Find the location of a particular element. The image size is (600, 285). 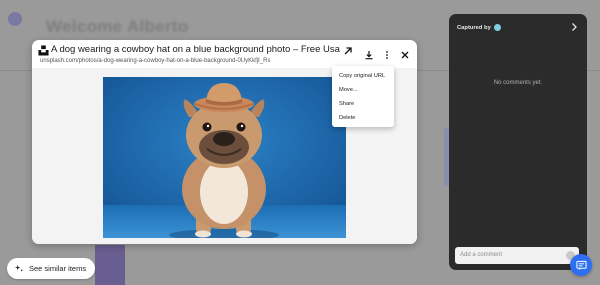

chat-icon is located at coordinates (581, 265).